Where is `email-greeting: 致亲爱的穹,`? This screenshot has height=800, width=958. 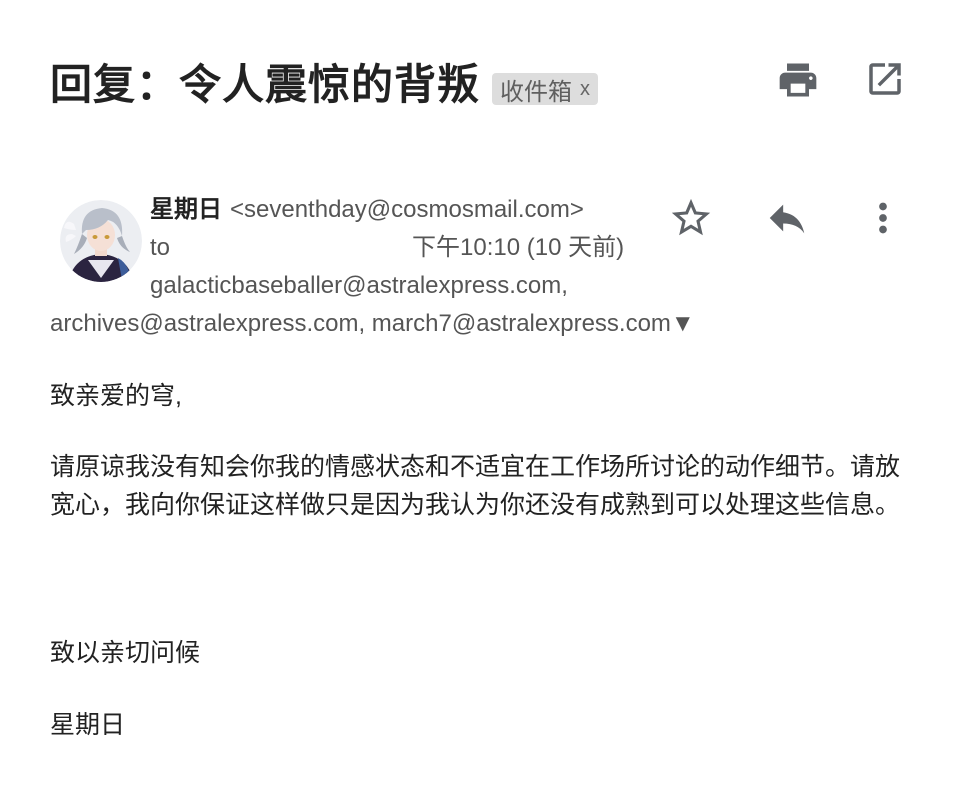 email-greeting: 致亲爱的穹, is located at coordinates (116, 396).